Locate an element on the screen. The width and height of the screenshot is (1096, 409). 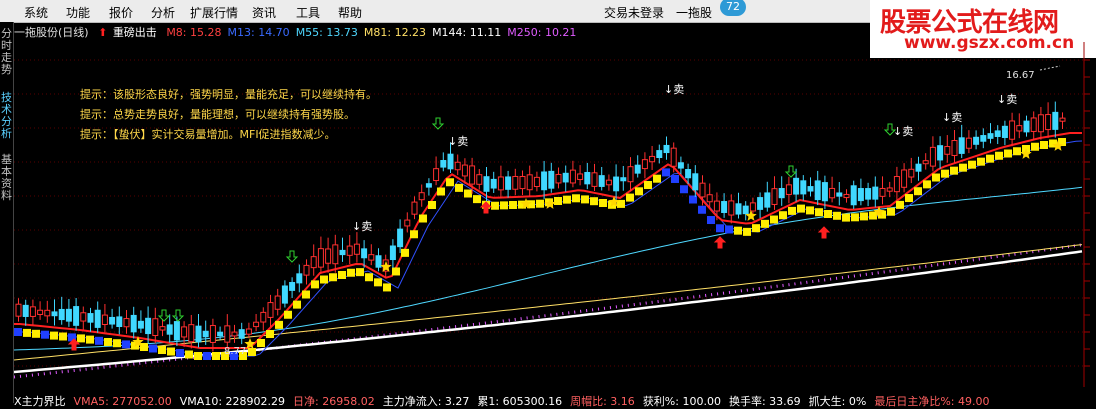
menu-system: 系统 is located at coordinates (36, 12).